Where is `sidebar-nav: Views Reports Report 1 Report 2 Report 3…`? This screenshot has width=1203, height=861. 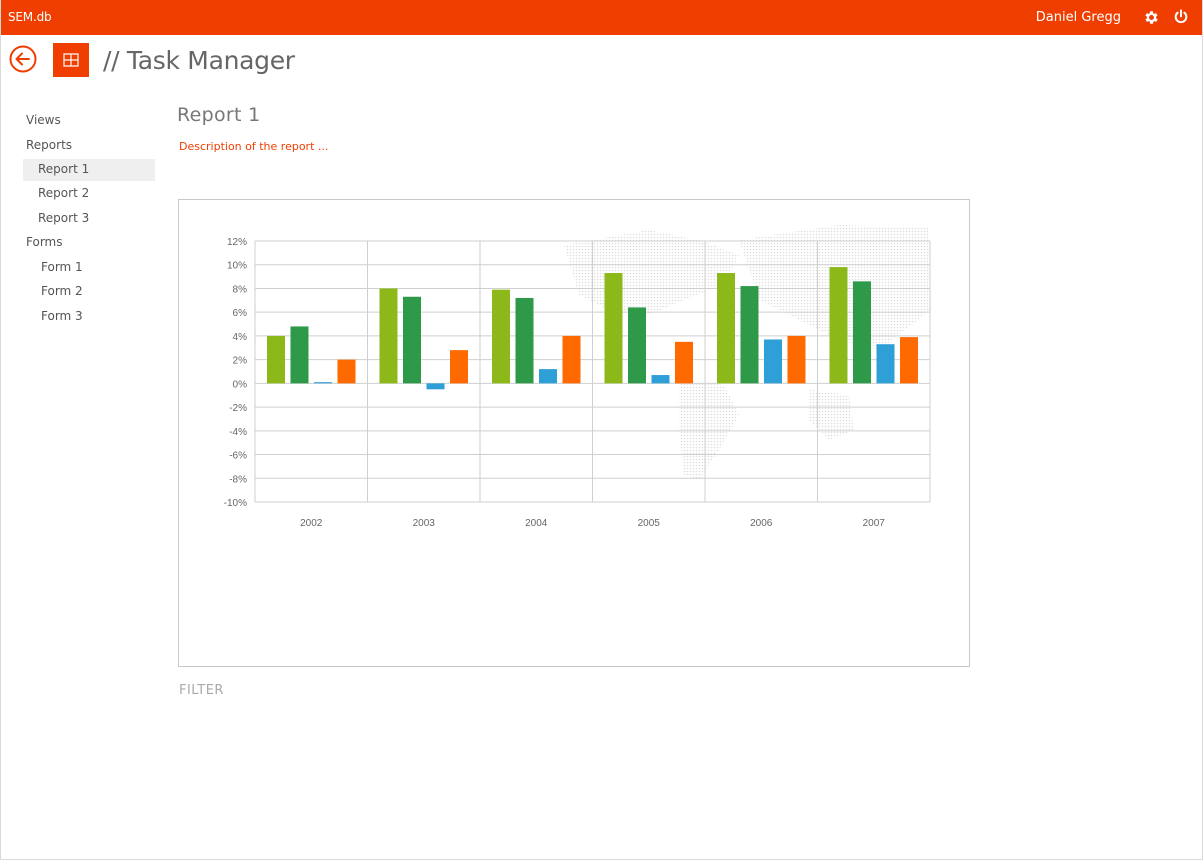 sidebar-nav: Views Reports Report 1 Report 2 Report 3… is located at coordinates (89, 220).